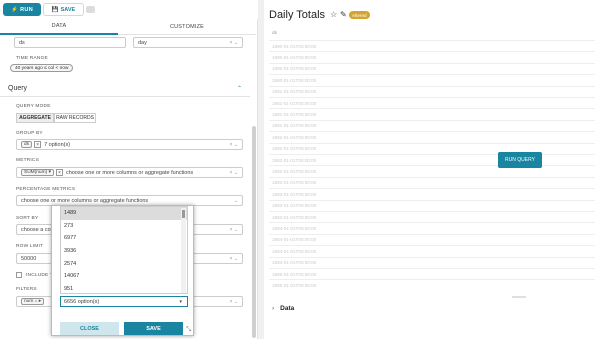 The image size is (600, 339). I want to click on group-by-select: ds × 7 option(s) × ⌄, so click(129, 144).